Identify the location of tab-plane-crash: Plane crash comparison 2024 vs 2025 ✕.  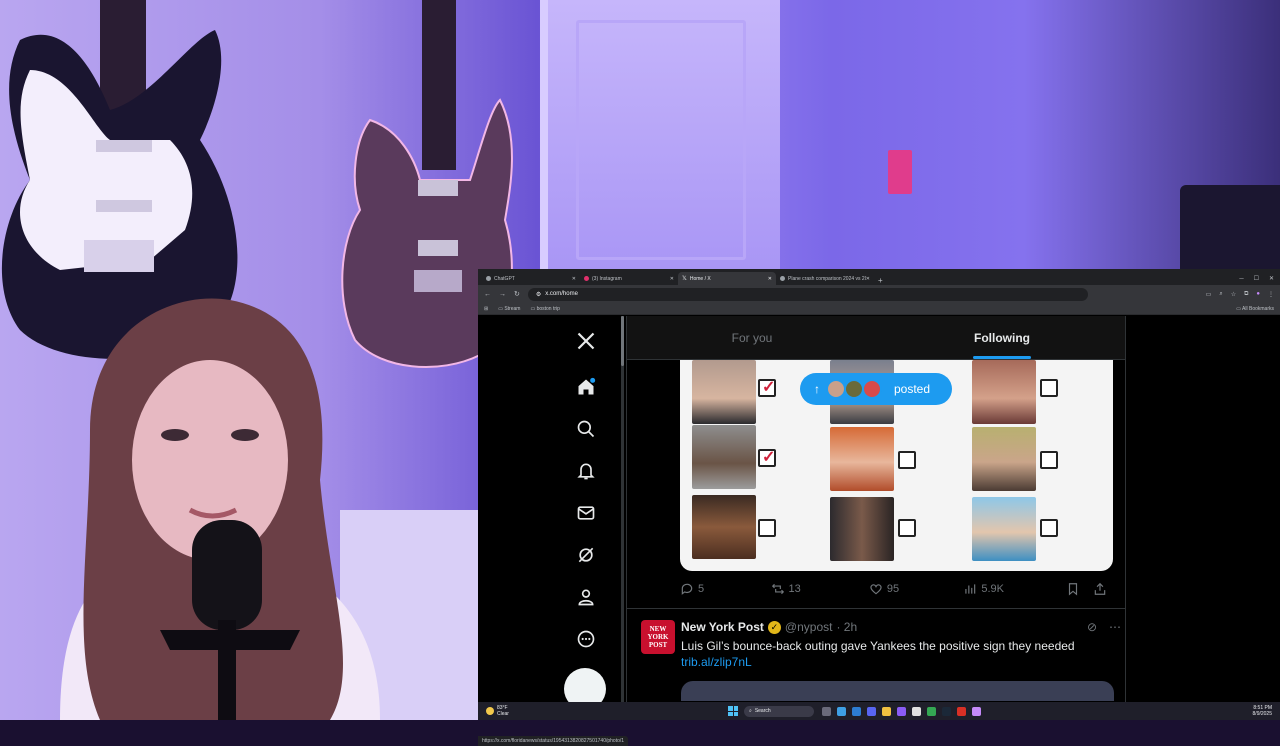
(825, 278).